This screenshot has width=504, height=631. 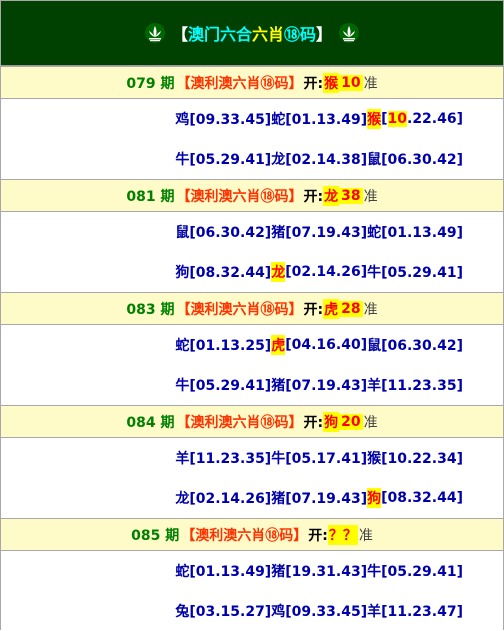 I want to click on page-header: 【 澳门六合 六肖 ⑱码 】, so click(x=252, y=33).